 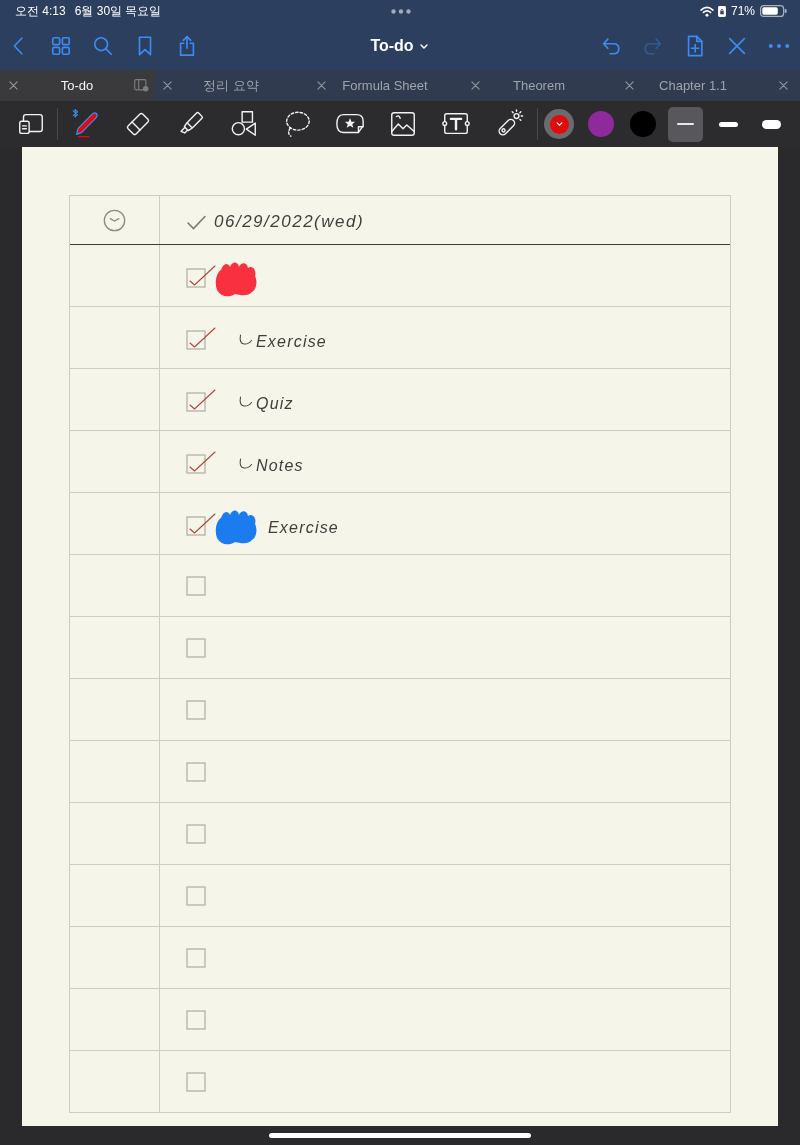 I want to click on search-icon, so click(x=103, y=46).